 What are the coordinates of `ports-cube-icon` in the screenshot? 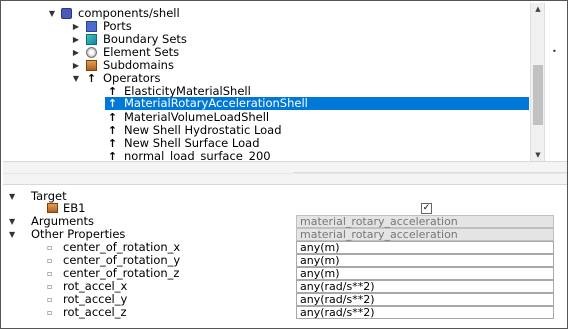 It's located at (91, 26).